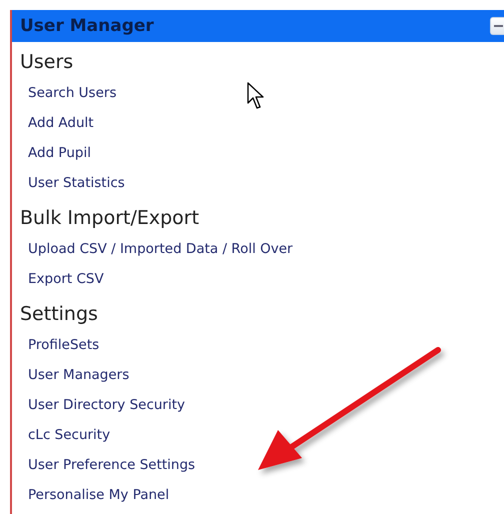 The image size is (504, 514). What do you see at coordinates (258, 153) in the screenshot?
I see `menu-link: Add Pupil` at bounding box center [258, 153].